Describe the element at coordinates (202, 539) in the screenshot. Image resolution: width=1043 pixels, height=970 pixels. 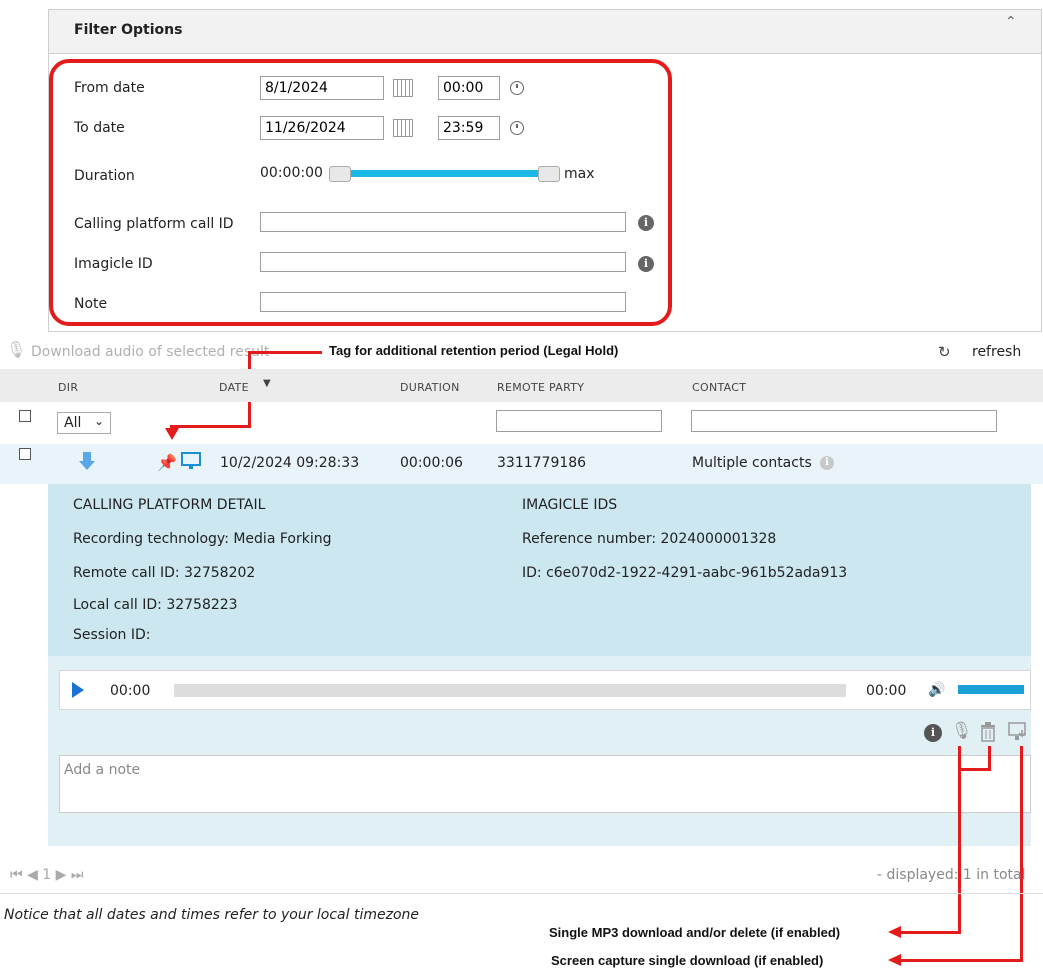
I see `recording-technology: Recording technology: Media Forking` at that location.